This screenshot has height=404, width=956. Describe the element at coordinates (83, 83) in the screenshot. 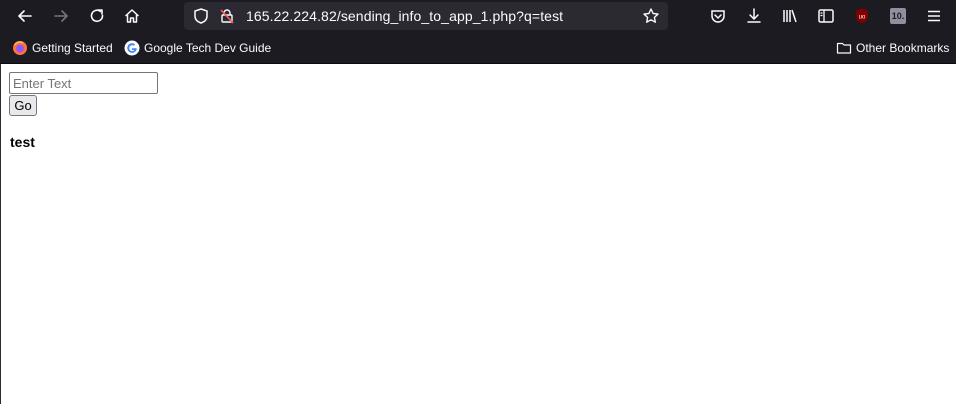

I see `text-input` at that location.